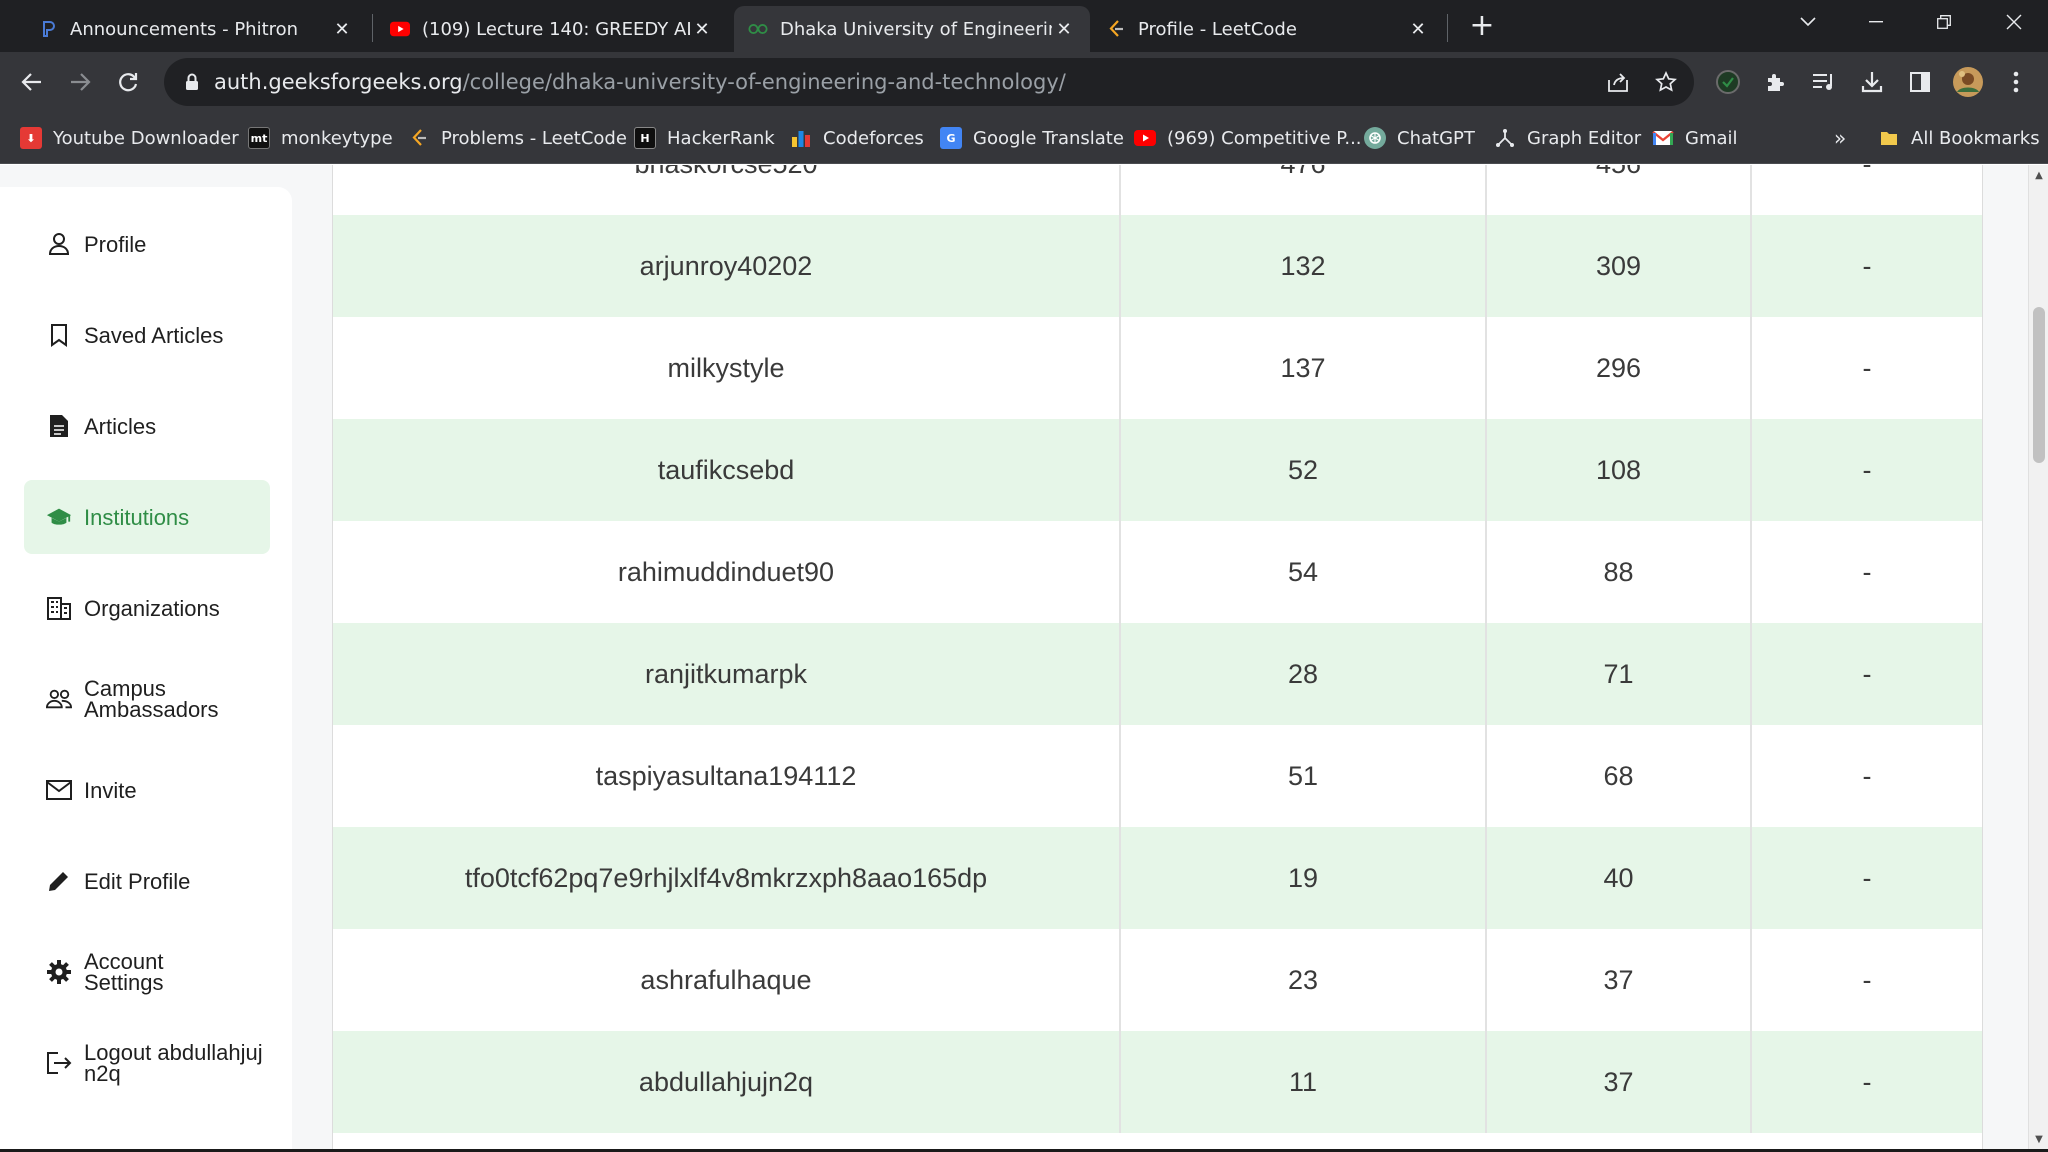 This screenshot has height=1152, width=2048. I want to click on sidebar-item-label: Saved Articles, so click(154, 335).